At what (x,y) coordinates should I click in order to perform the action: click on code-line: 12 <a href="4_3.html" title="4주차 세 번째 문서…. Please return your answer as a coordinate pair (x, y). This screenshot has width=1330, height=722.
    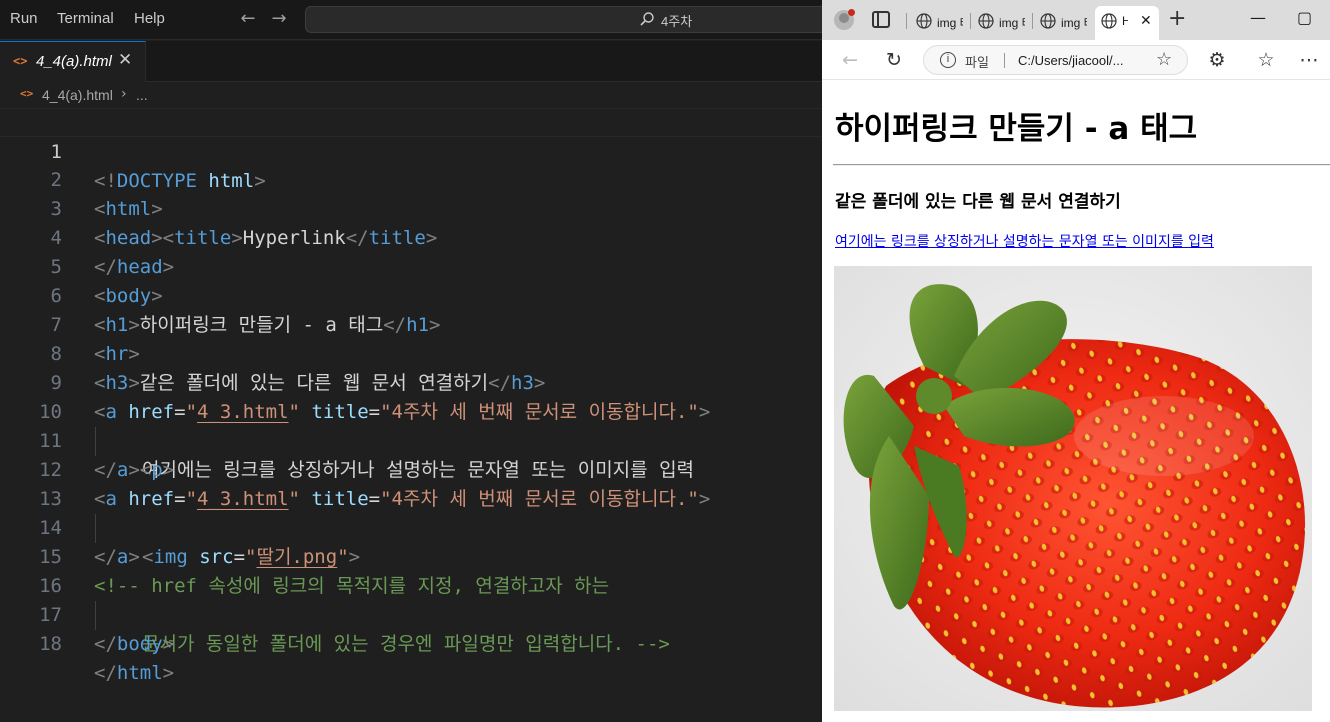
    Looking at the image, I should click on (411, 468).